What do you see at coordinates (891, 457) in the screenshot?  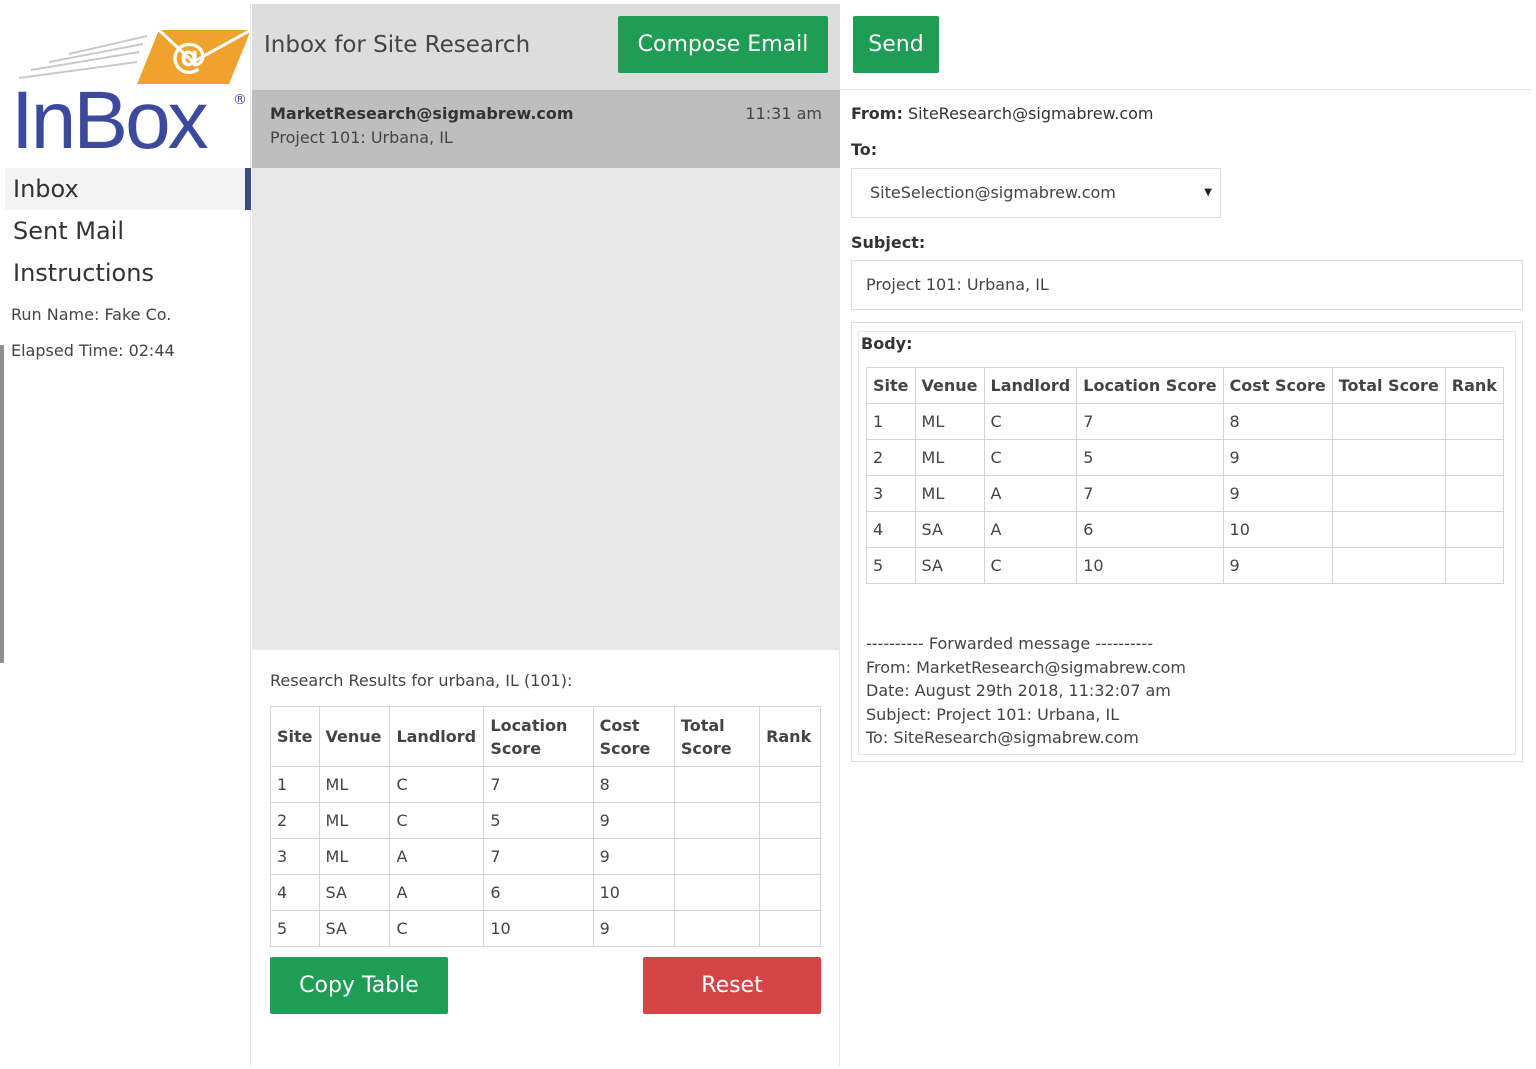 I see `table-cell: 2` at bounding box center [891, 457].